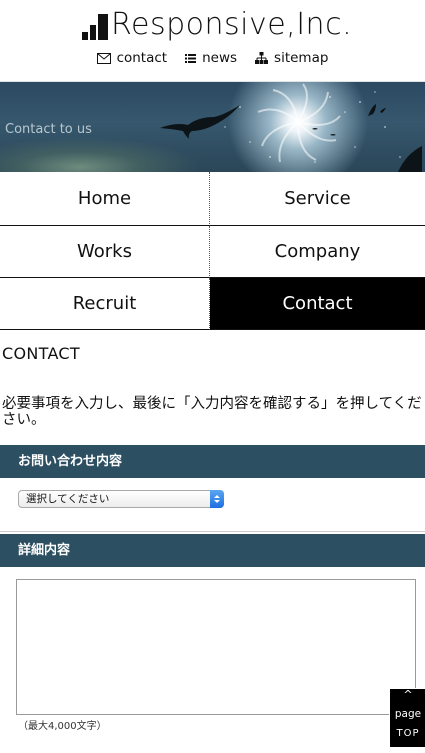 The width and height of the screenshot is (425, 753). What do you see at coordinates (212, 412) in the screenshot?
I see `intro-text: 必要事項を入力し、最後に「入力内容を確認する」を押してください。` at bounding box center [212, 412].